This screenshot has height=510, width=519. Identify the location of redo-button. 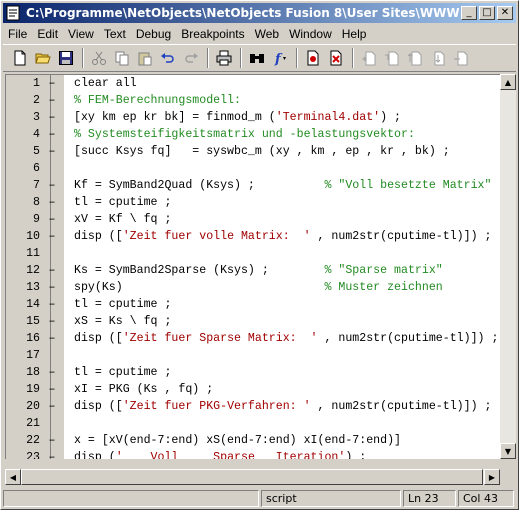
(191, 58).